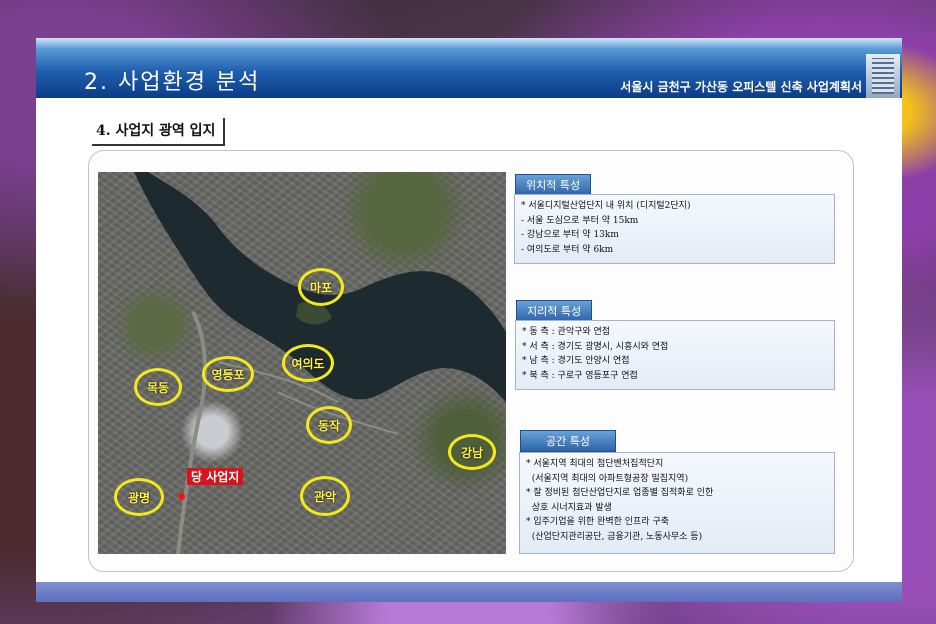  What do you see at coordinates (606, 206) in the screenshot?
I see `info-line: * 서울디지털산업단지 내 위치 (디지털2단지)` at bounding box center [606, 206].